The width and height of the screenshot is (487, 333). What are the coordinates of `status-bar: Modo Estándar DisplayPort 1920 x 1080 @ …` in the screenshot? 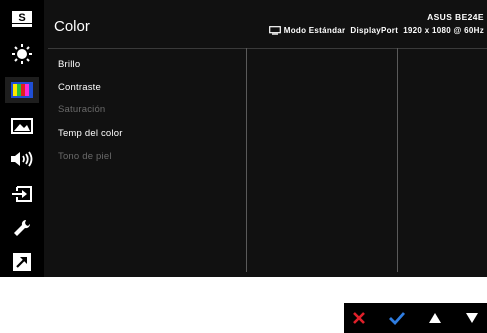 It's located at (376, 30).